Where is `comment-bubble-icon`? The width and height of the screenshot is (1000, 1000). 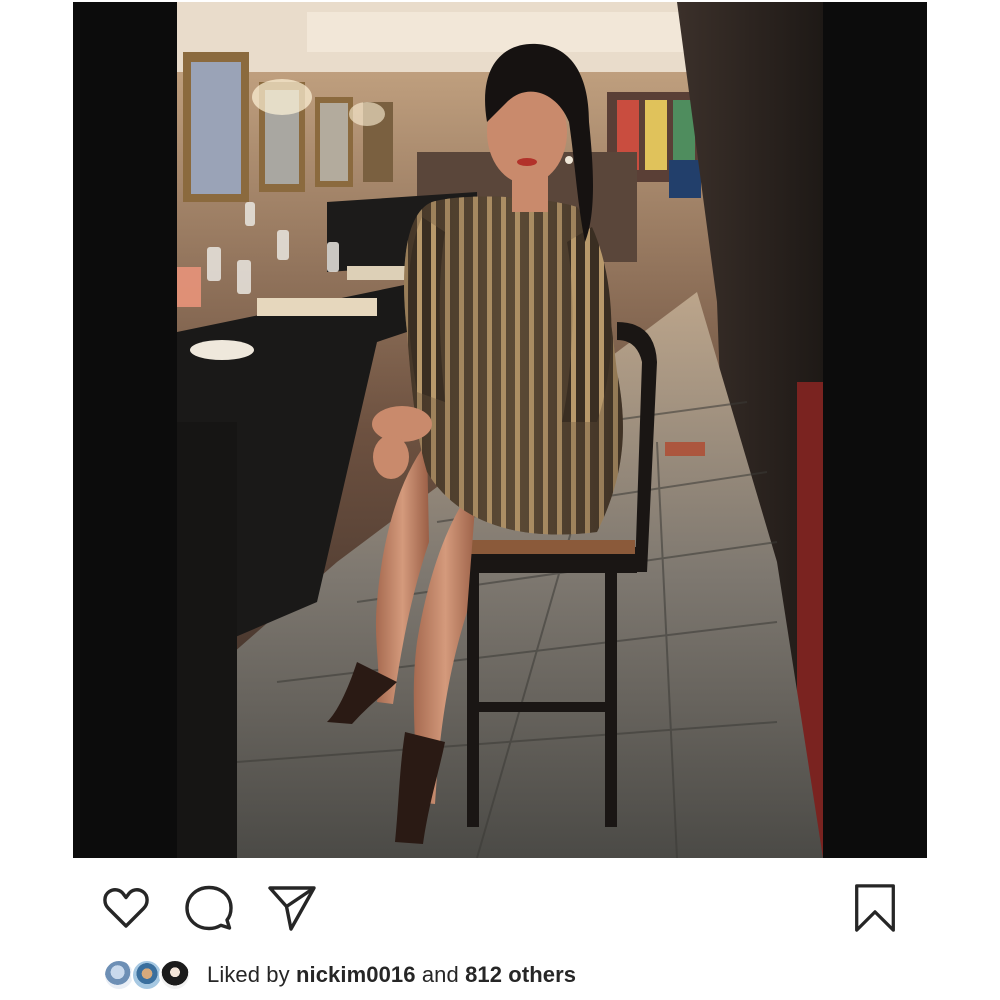
comment-bubble-icon is located at coordinates (209, 908).